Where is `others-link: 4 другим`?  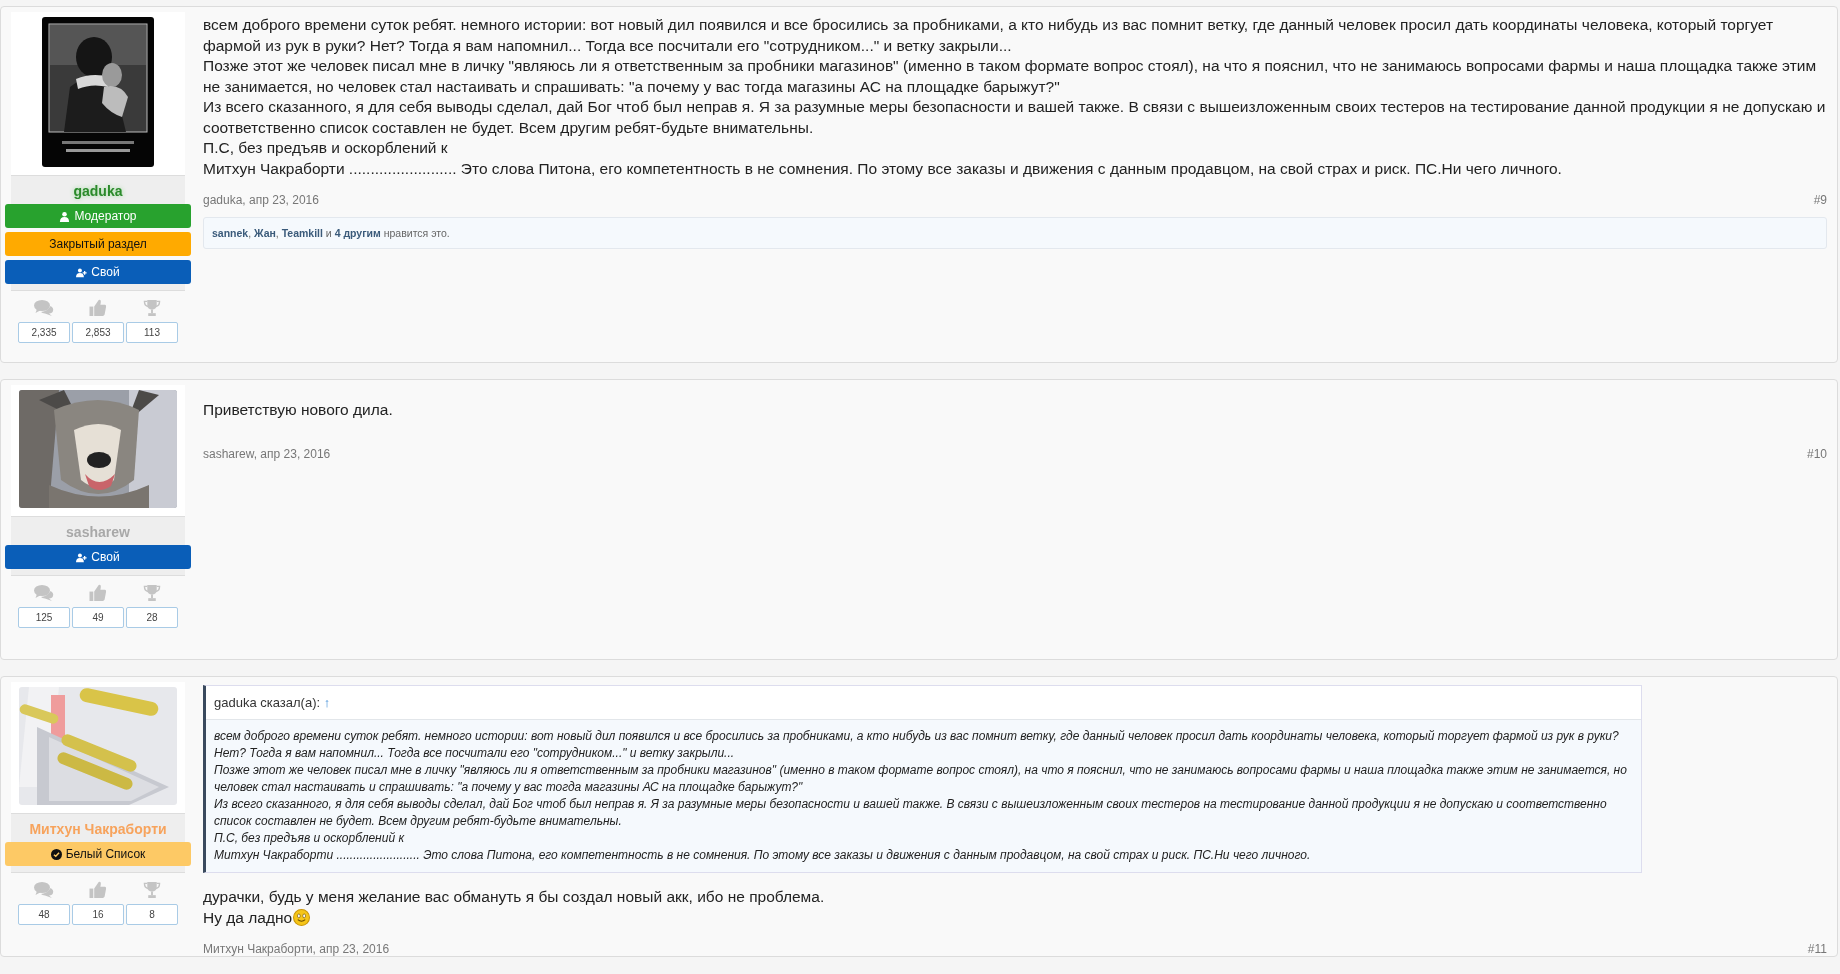
others-link: 4 другим is located at coordinates (357, 233).